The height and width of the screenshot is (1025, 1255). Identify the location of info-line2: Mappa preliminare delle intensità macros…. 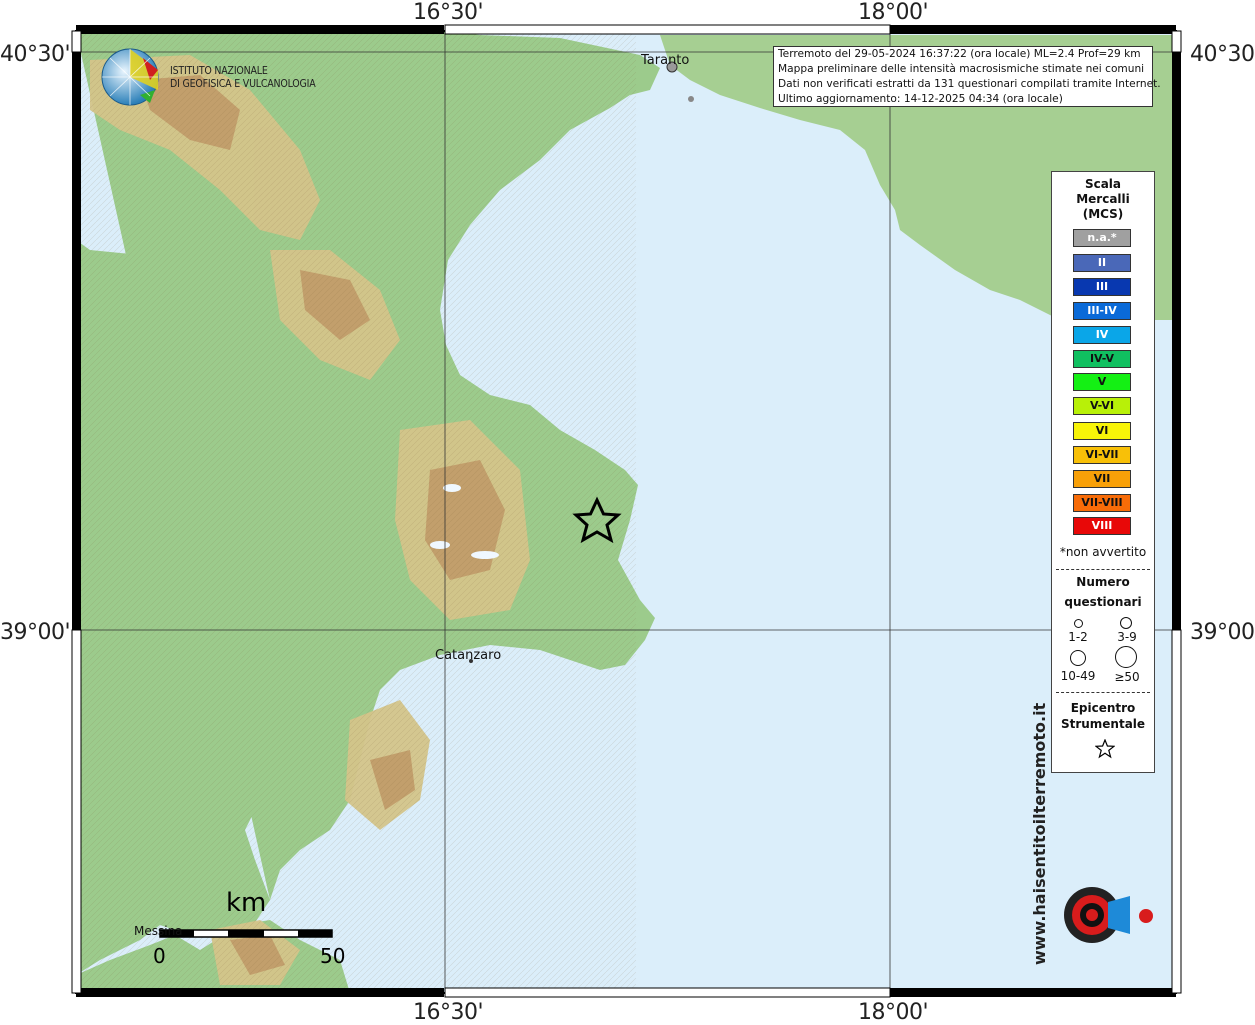
(961, 69).